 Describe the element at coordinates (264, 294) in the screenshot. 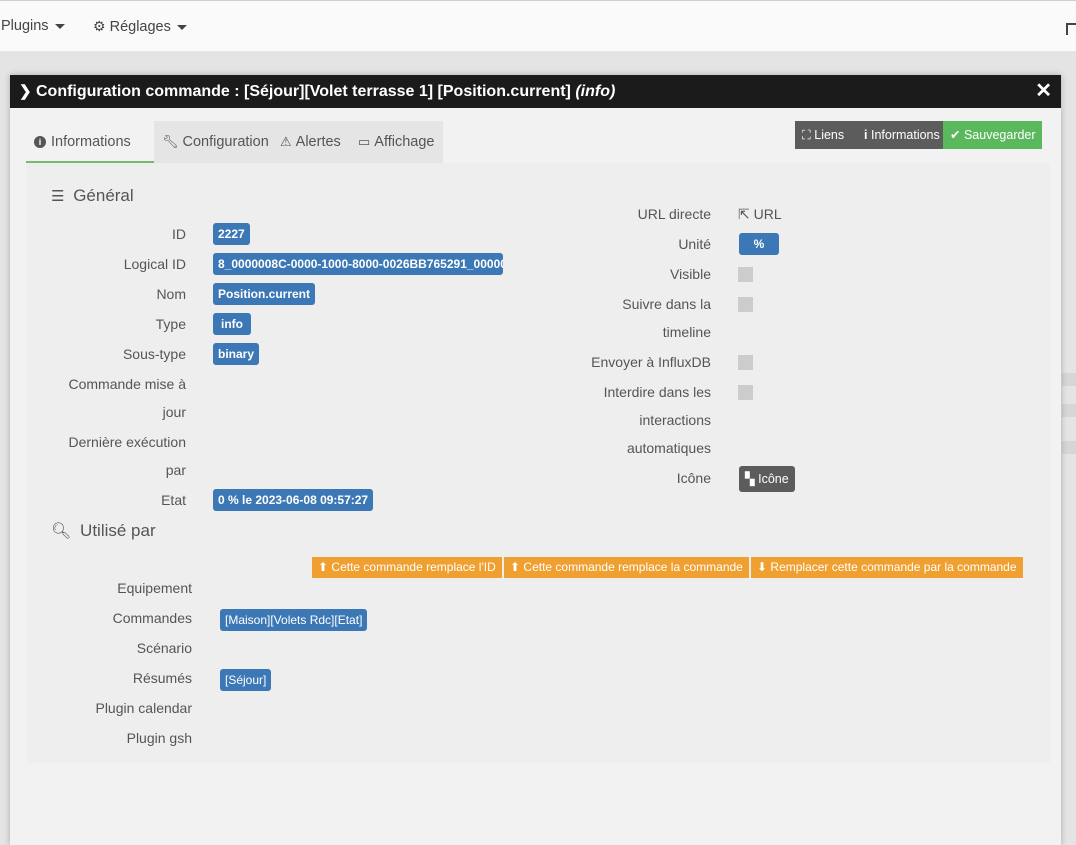

I see `name-value: Position.current` at that location.